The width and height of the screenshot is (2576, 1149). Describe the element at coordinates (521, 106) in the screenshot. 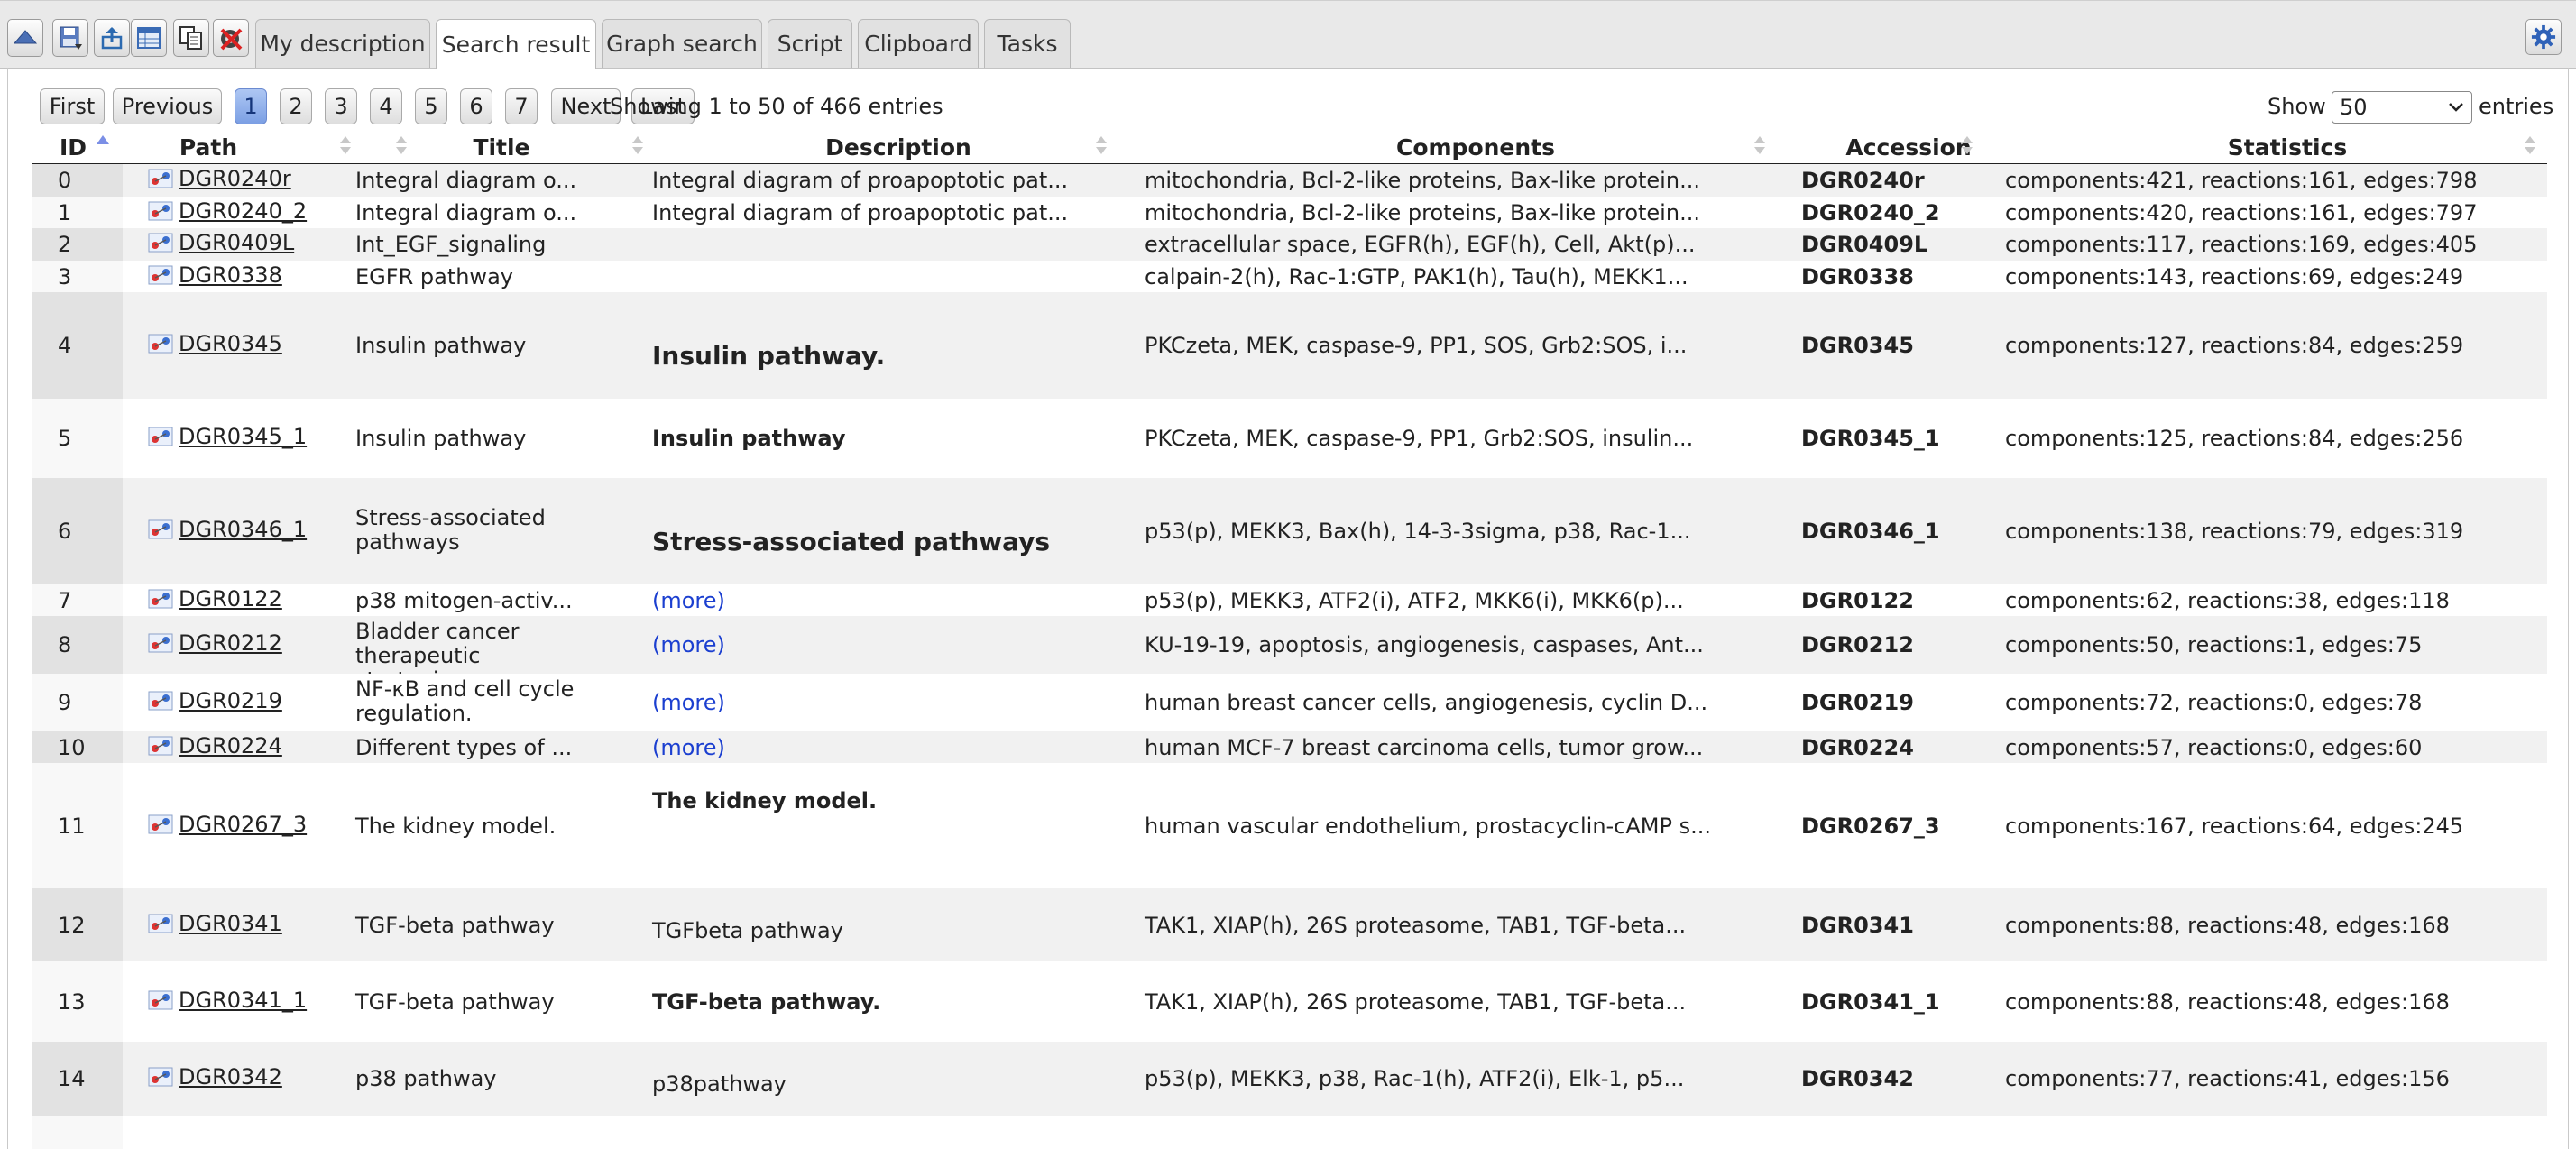

I see `page-button-7: 7` at that location.